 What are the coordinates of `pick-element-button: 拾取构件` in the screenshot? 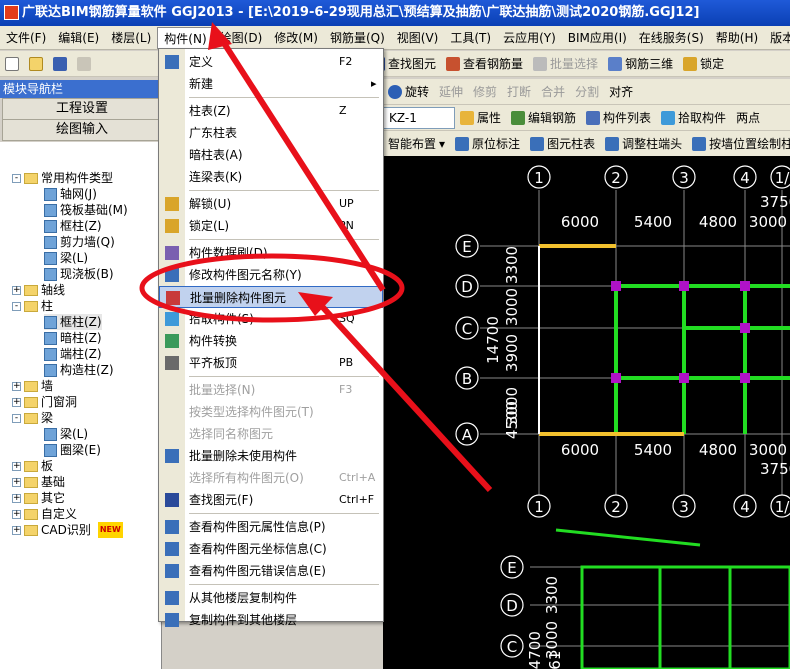 It's located at (693, 118).